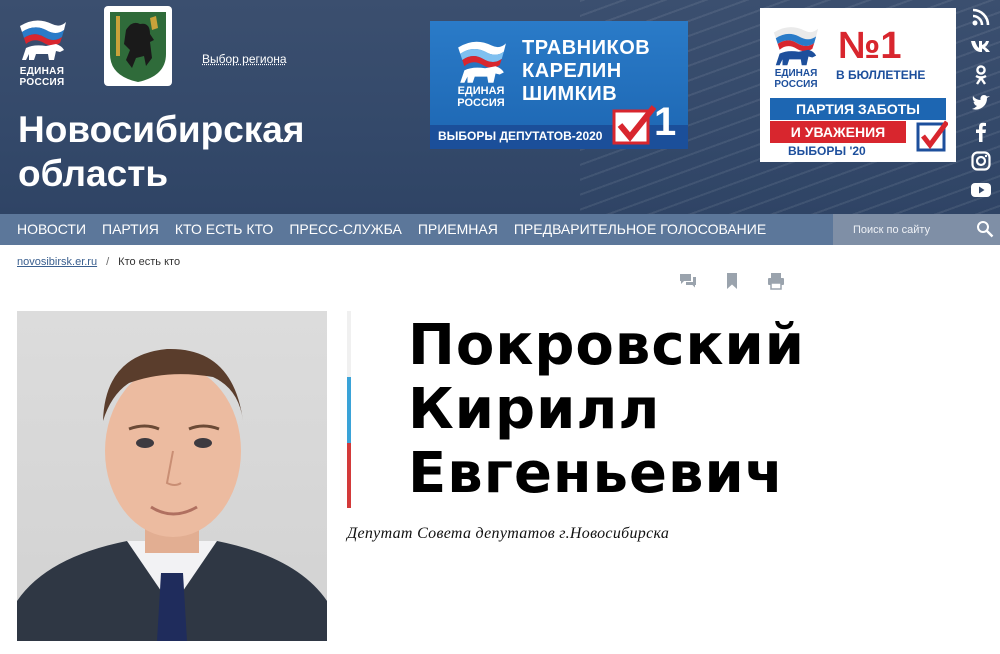  I want to click on social-links, so click(983, 107).